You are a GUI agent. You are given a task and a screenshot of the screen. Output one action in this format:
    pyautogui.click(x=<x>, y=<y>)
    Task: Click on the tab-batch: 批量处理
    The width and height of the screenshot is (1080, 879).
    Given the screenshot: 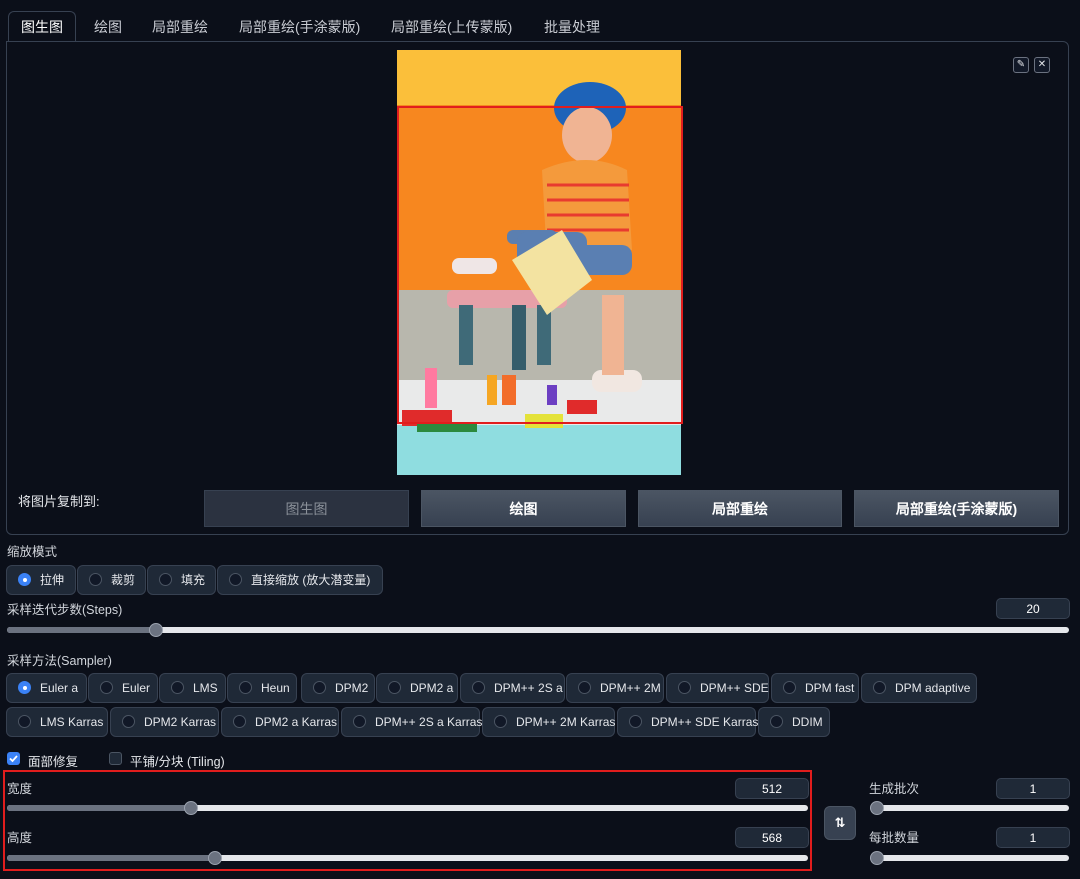 What is the action you would take?
    pyautogui.click(x=572, y=27)
    